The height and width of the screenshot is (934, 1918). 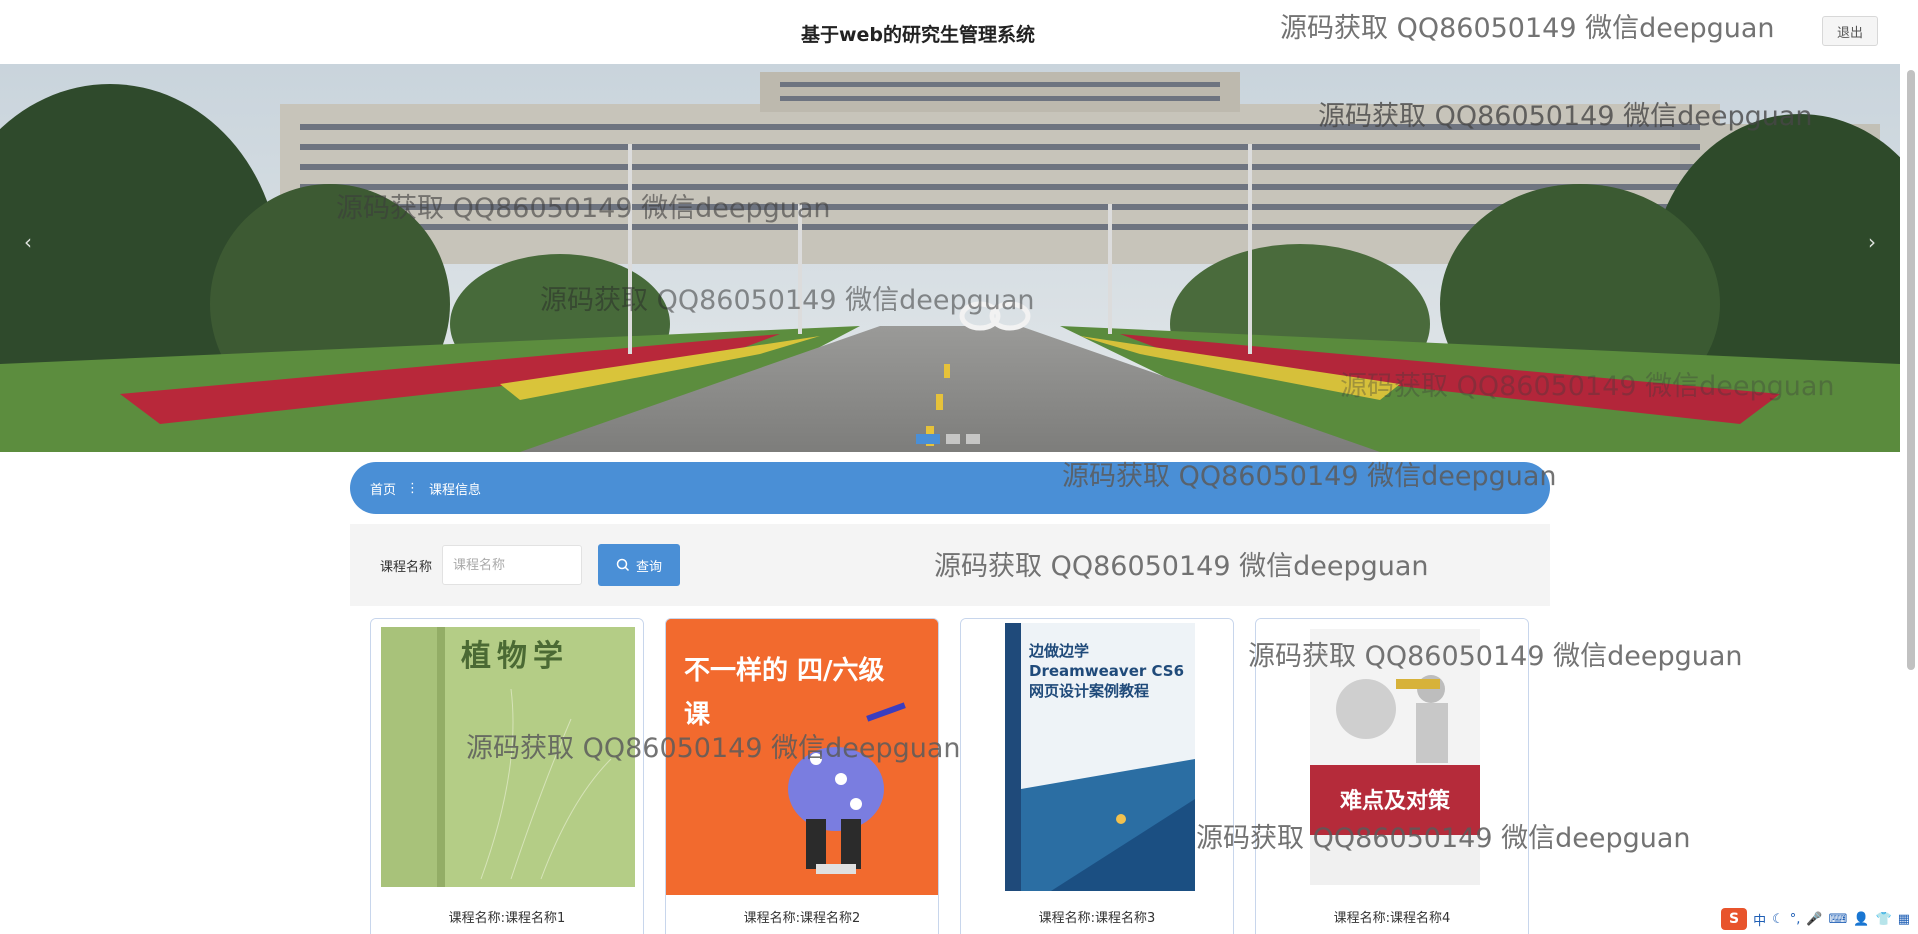 I want to click on grid-icon: ▦, so click(x=1904, y=919).